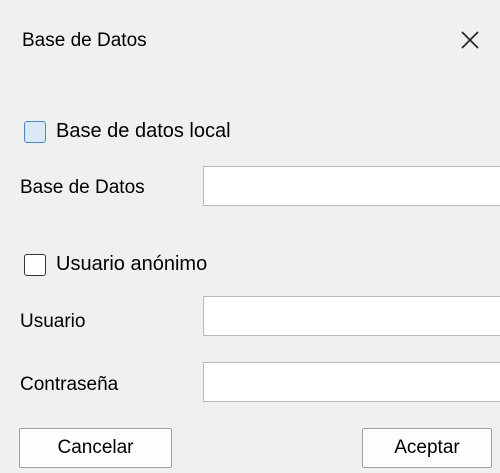  Describe the element at coordinates (132, 264) in the screenshot. I see `anonymous-user-checkbox-label: Usuario anónimo` at that location.